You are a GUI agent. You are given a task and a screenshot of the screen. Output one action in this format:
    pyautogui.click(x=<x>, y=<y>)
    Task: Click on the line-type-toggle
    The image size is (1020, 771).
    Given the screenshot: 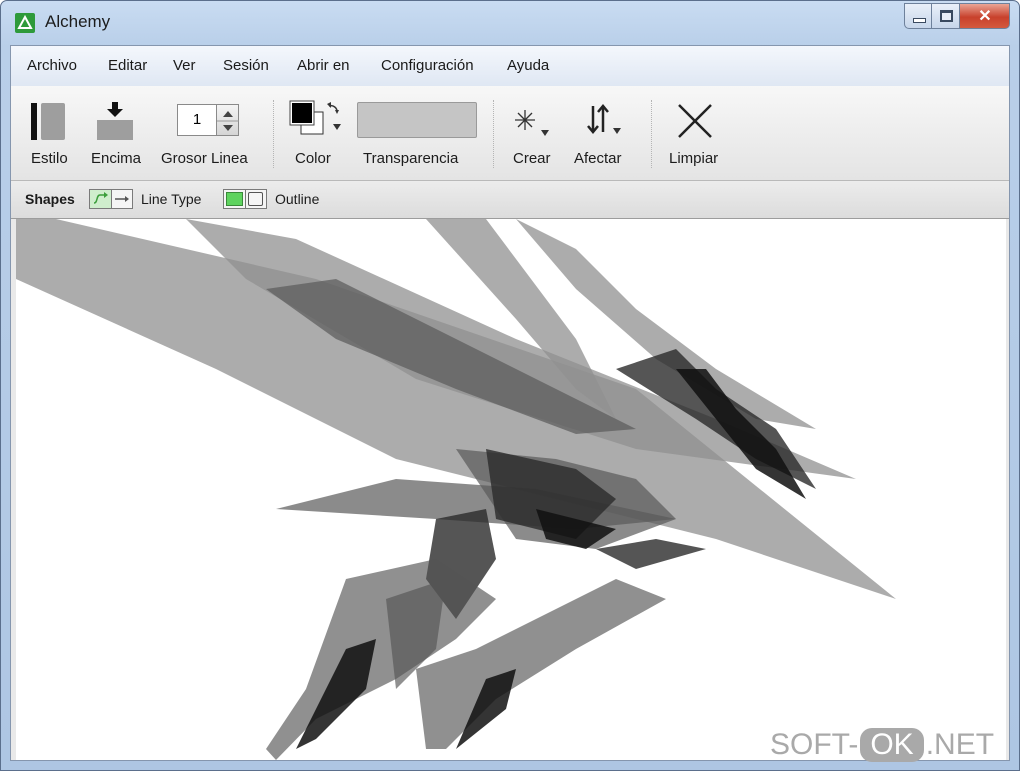 What is the action you would take?
    pyautogui.click(x=111, y=199)
    